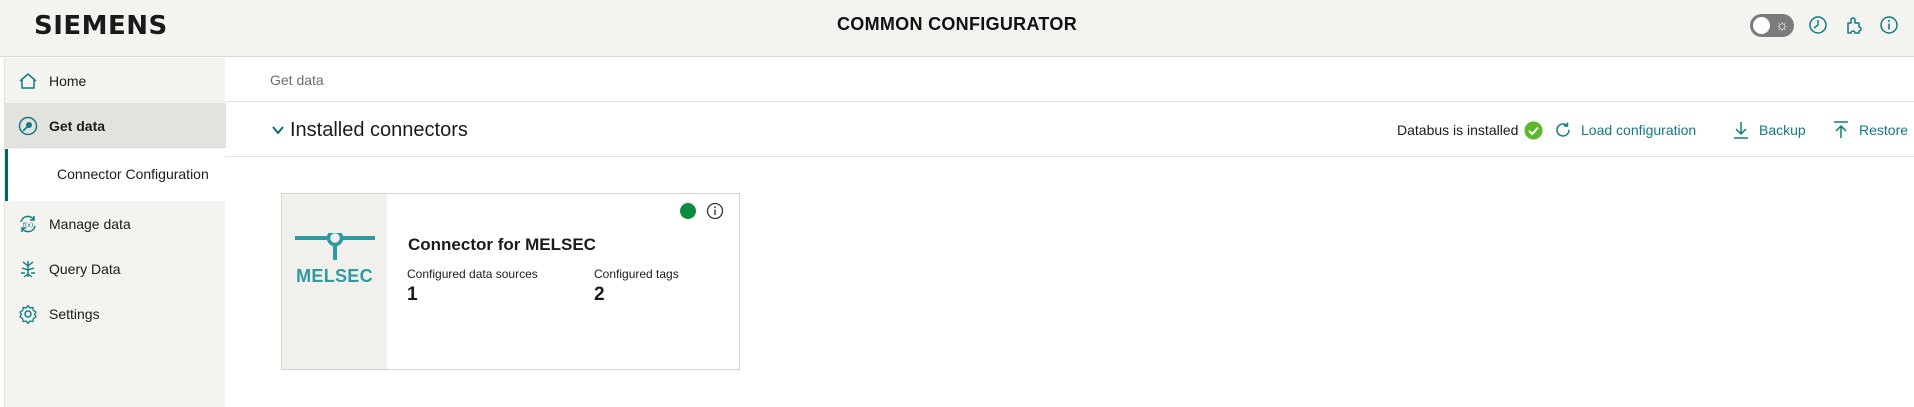  I want to click on svg-text: f(x), so click(28, 225).